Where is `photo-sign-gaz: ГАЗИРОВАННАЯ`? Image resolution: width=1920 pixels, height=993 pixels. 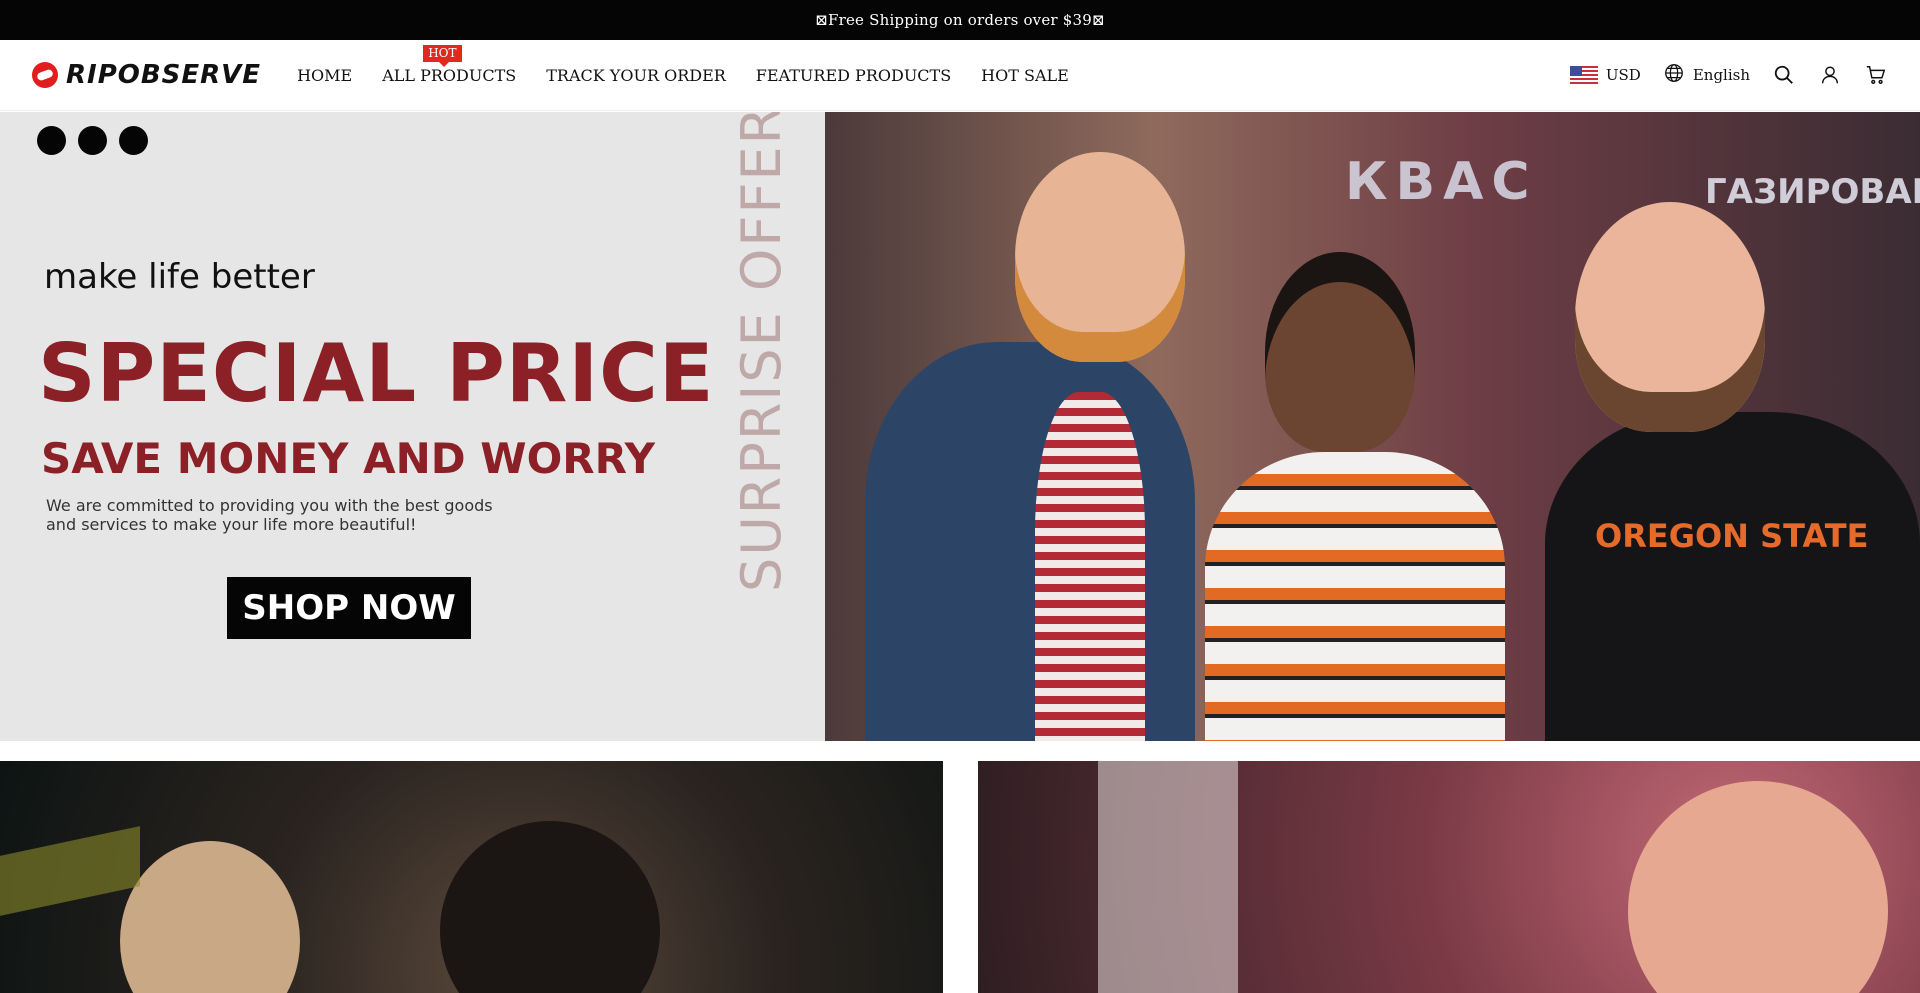 photo-sign-gaz: ГАЗИРОВАННАЯ is located at coordinates (1812, 192).